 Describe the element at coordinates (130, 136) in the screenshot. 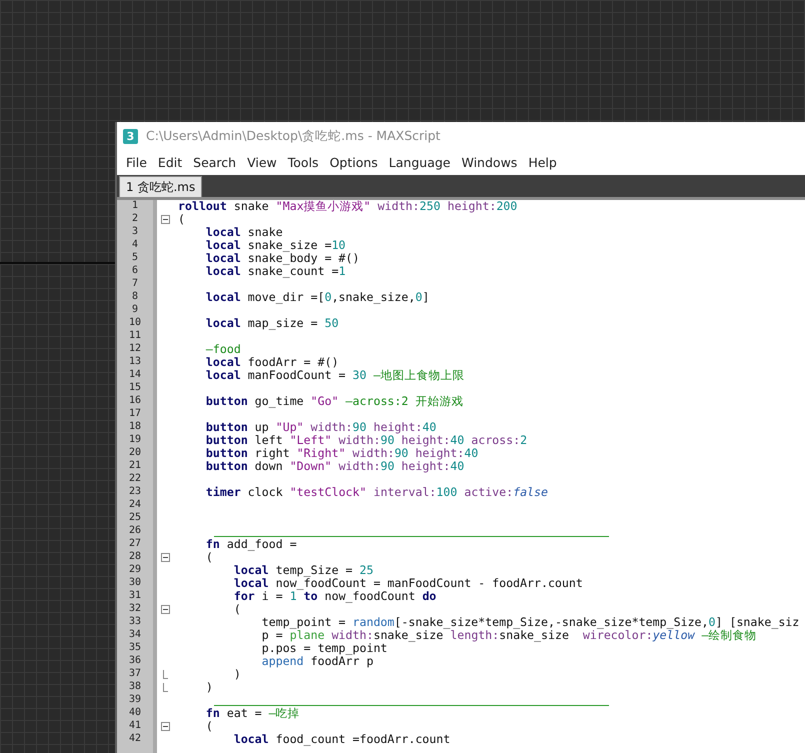

I see `app-icon: 3` at that location.